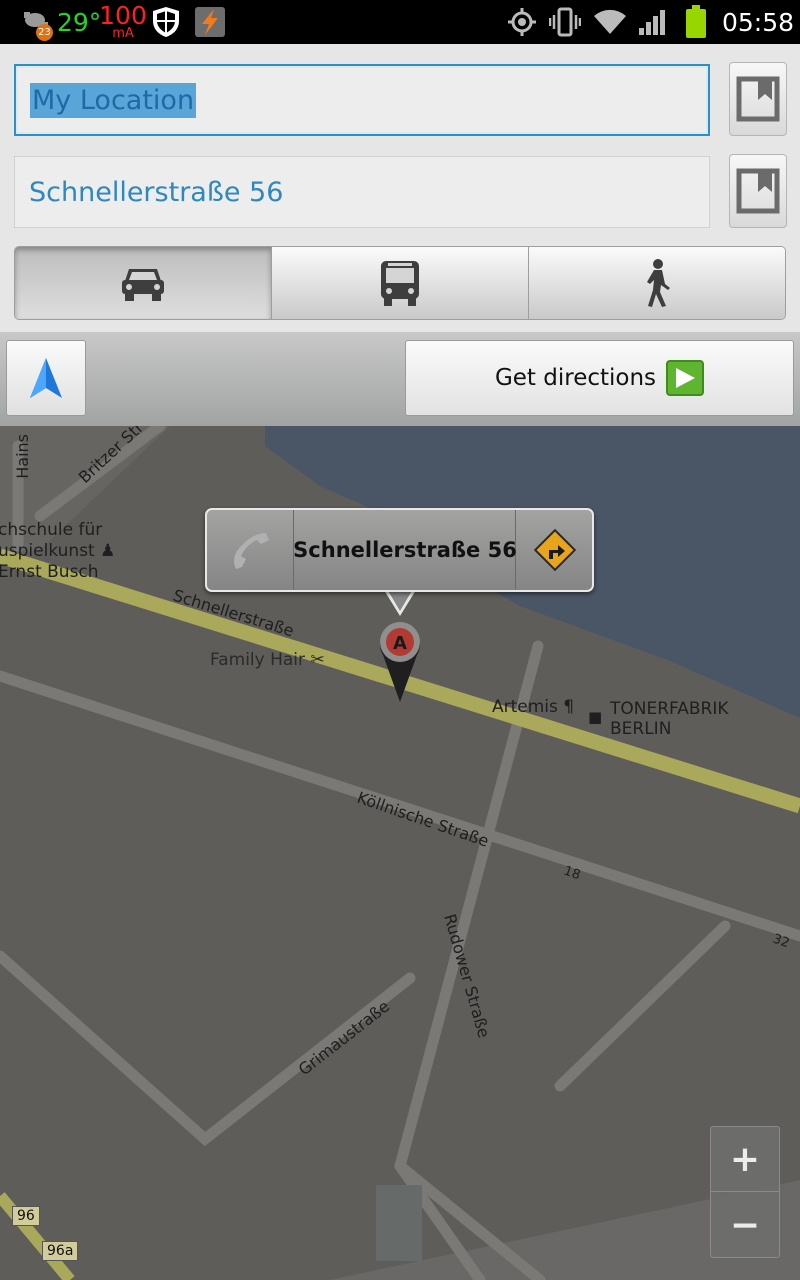 This screenshot has height=1280, width=800. What do you see at coordinates (522, 22) in the screenshot?
I see `gps-icon` at bounding box center [522, 22].